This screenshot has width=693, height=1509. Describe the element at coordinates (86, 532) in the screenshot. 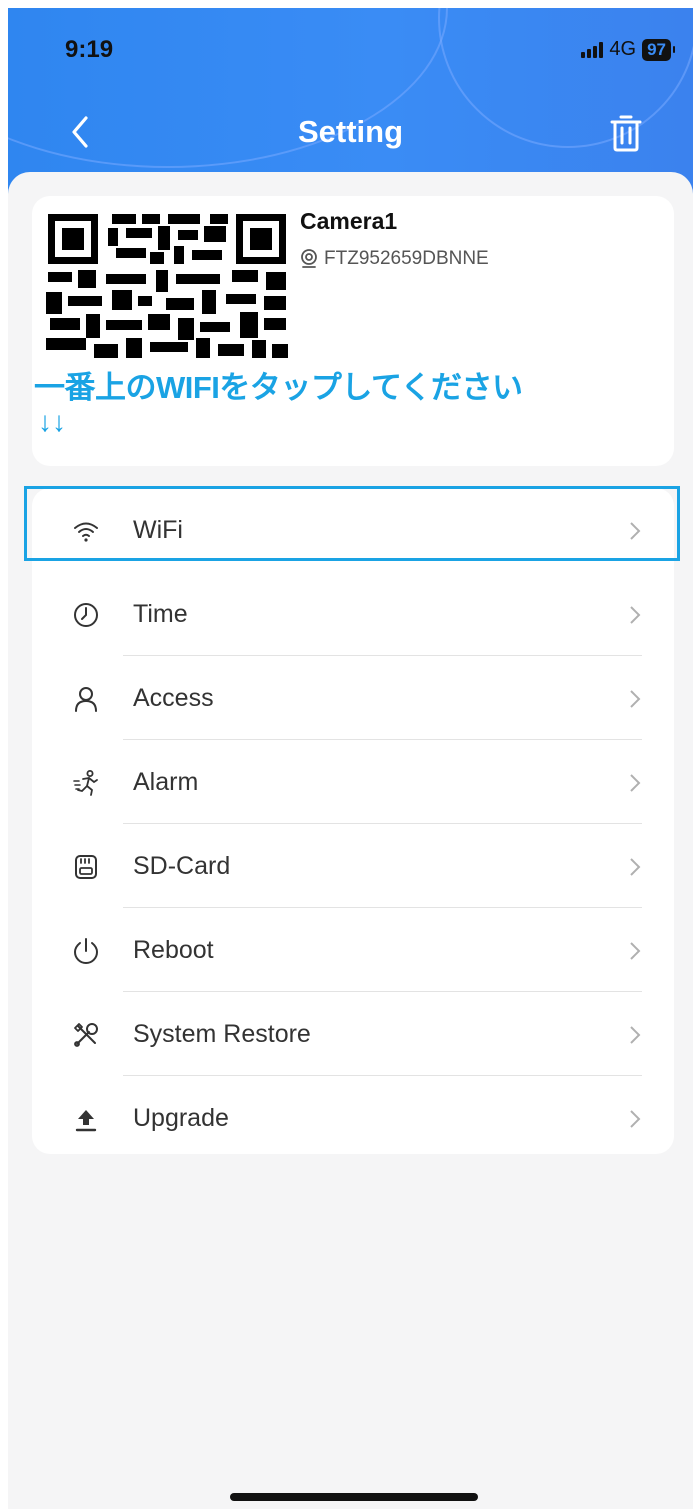

I see `wifi-icon` at that location.